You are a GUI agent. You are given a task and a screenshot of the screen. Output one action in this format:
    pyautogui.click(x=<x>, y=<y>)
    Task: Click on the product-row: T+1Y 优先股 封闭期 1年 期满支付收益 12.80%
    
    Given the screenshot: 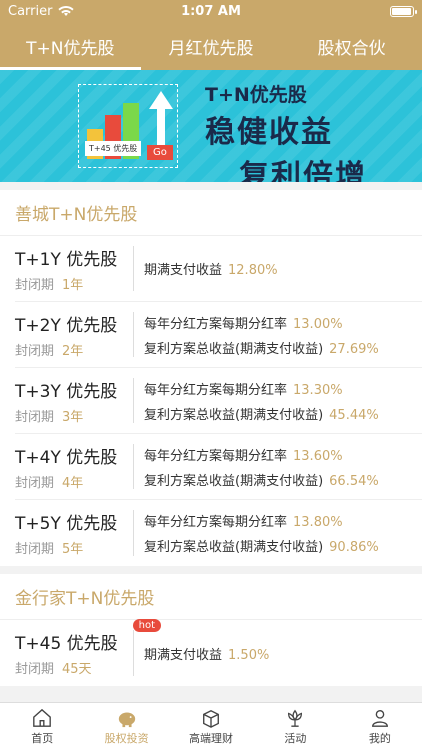 What is the action you would take?
    pyautogui.click(x=218, y=269)
    